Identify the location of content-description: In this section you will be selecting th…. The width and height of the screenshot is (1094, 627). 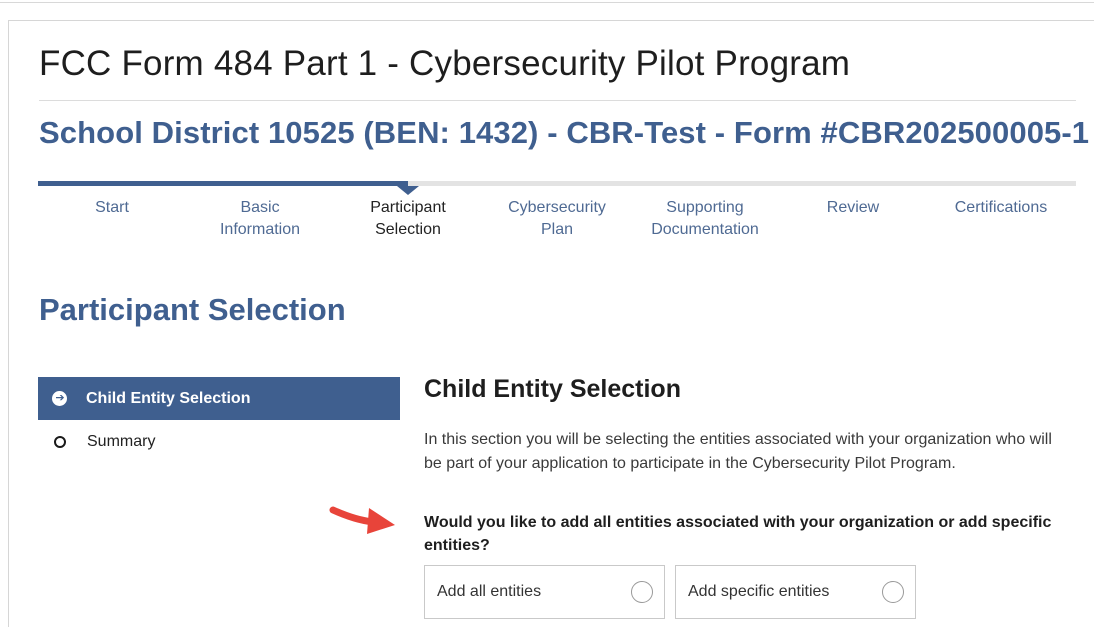
(738, 451).